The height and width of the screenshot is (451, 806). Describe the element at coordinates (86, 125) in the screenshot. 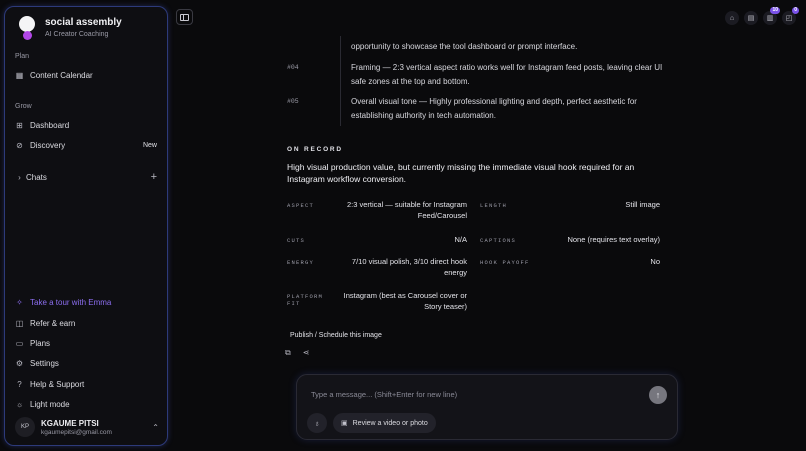

I see `sidebar-item-dashboard: ⊞ Dashboard` at that location.